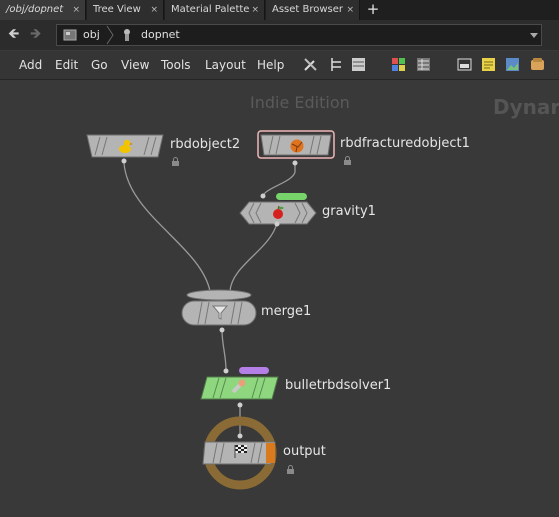  Describe the element at coordinates (286, 311) in the screenshot. I see `node-label-merge1: merge1` at that location.